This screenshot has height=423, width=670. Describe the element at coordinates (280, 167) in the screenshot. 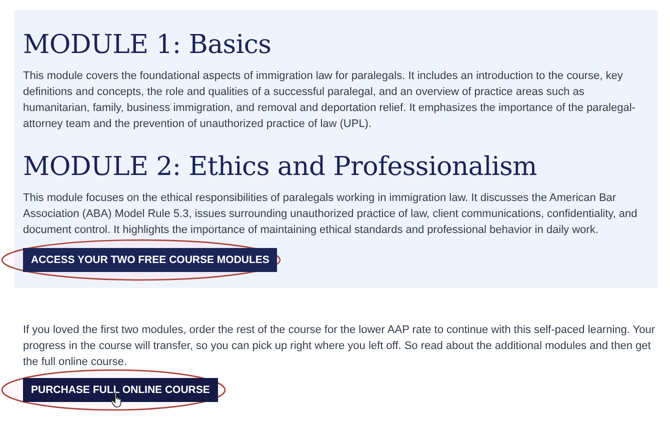

I see `module-heading: MODULE 2: Ethics and Professionalism` at that location.